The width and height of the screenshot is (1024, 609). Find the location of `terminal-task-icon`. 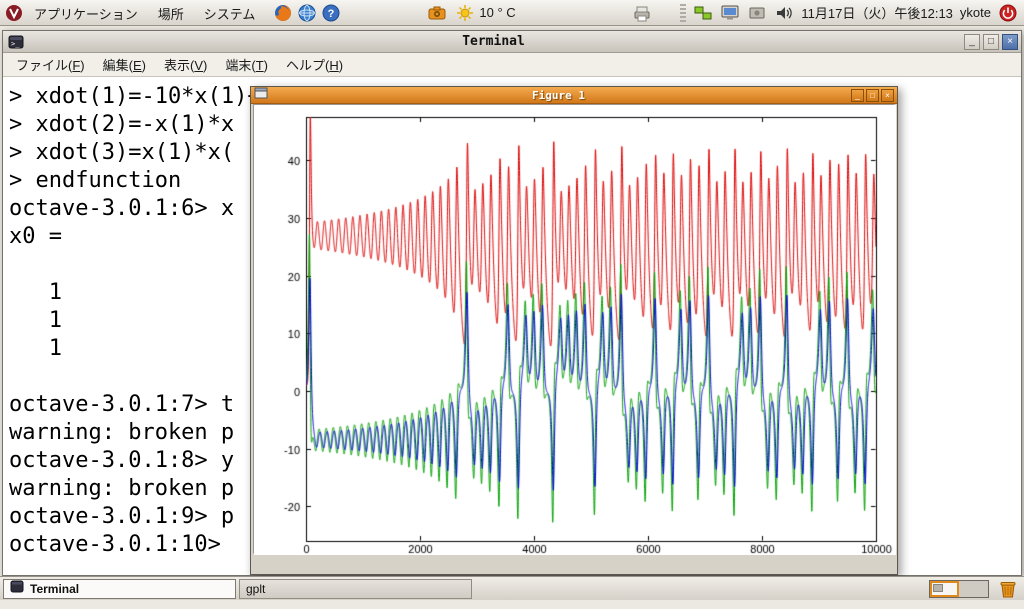

terminal-task-icon is located at coordinates (17, 588).